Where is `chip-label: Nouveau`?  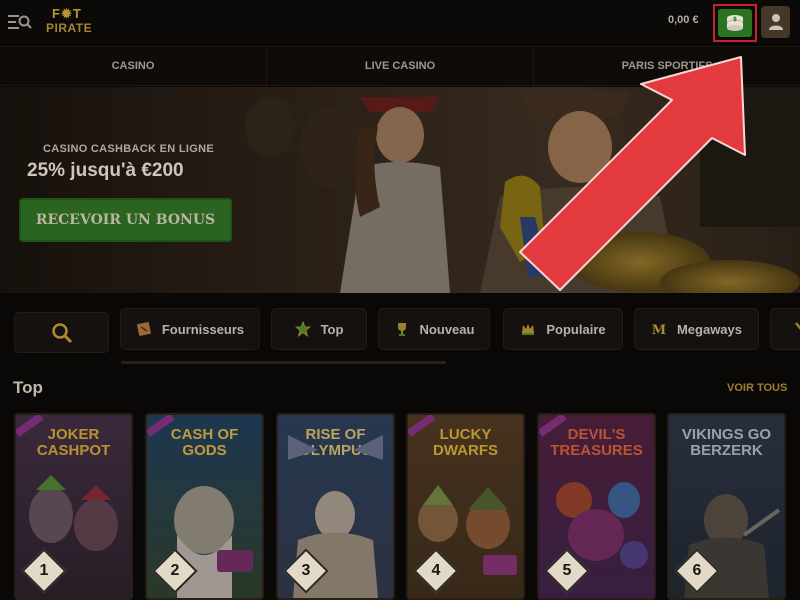 chip-label: Nouveau is located at coordinates (447, 329).